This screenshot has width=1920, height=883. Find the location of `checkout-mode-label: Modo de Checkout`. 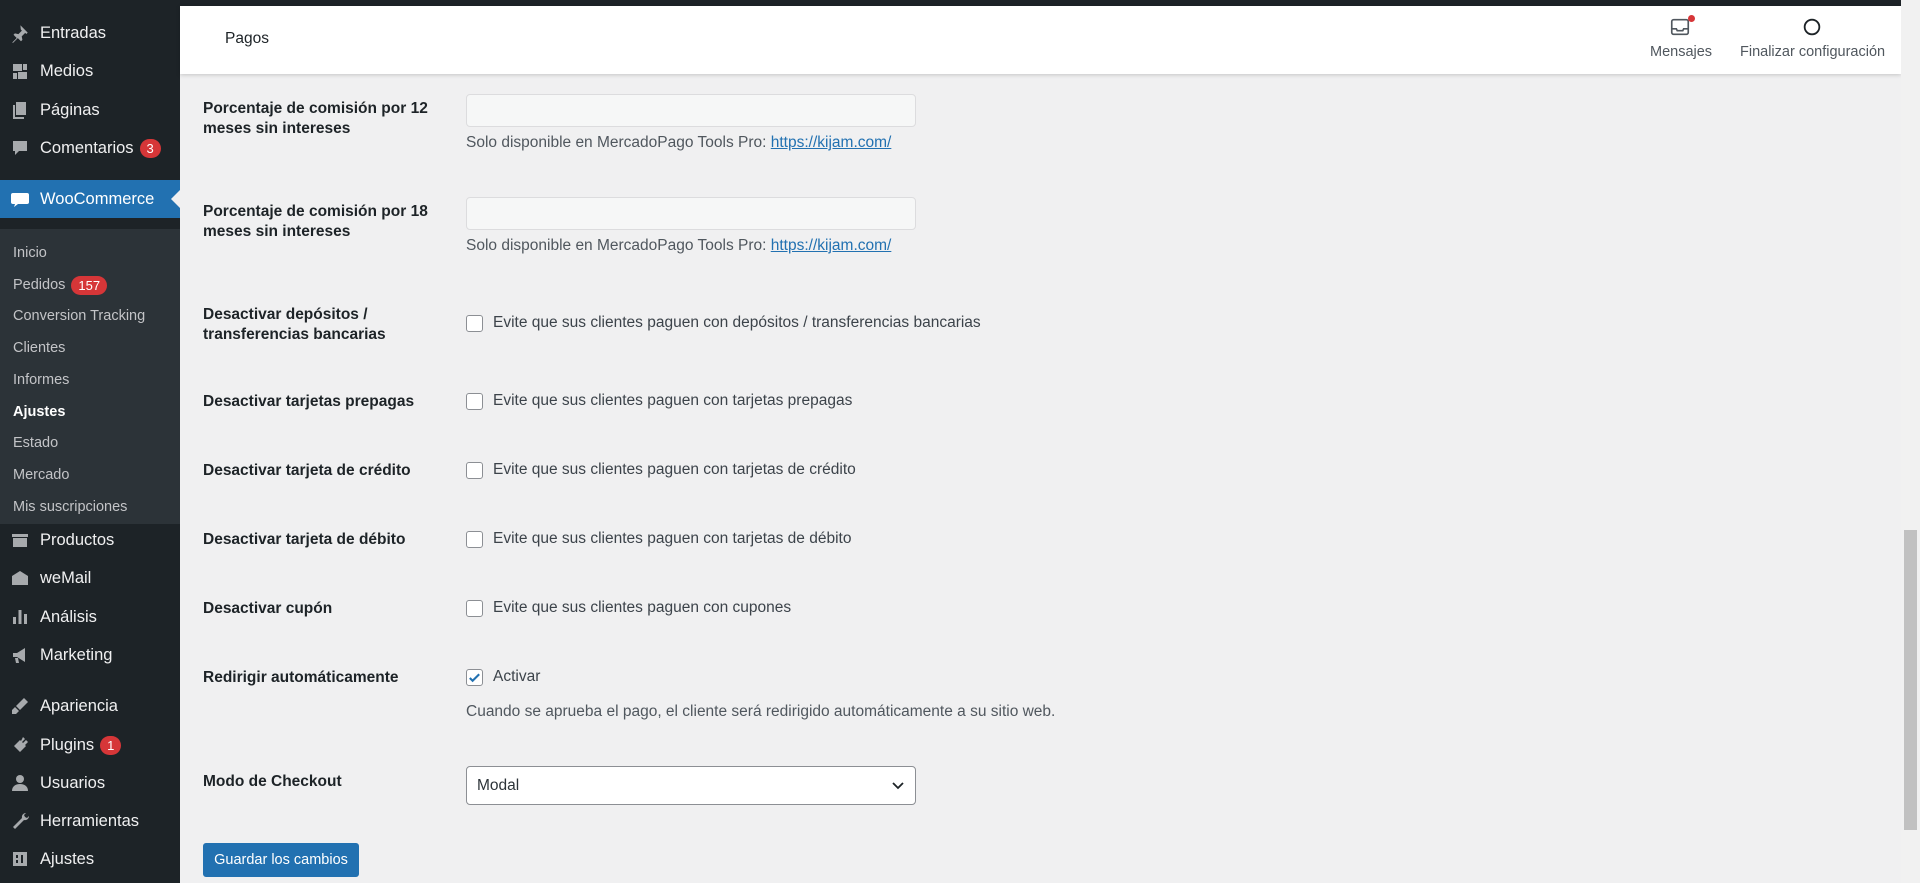

checkout-mode-label: Modo de Checkout is located at coordinates (272, 781).